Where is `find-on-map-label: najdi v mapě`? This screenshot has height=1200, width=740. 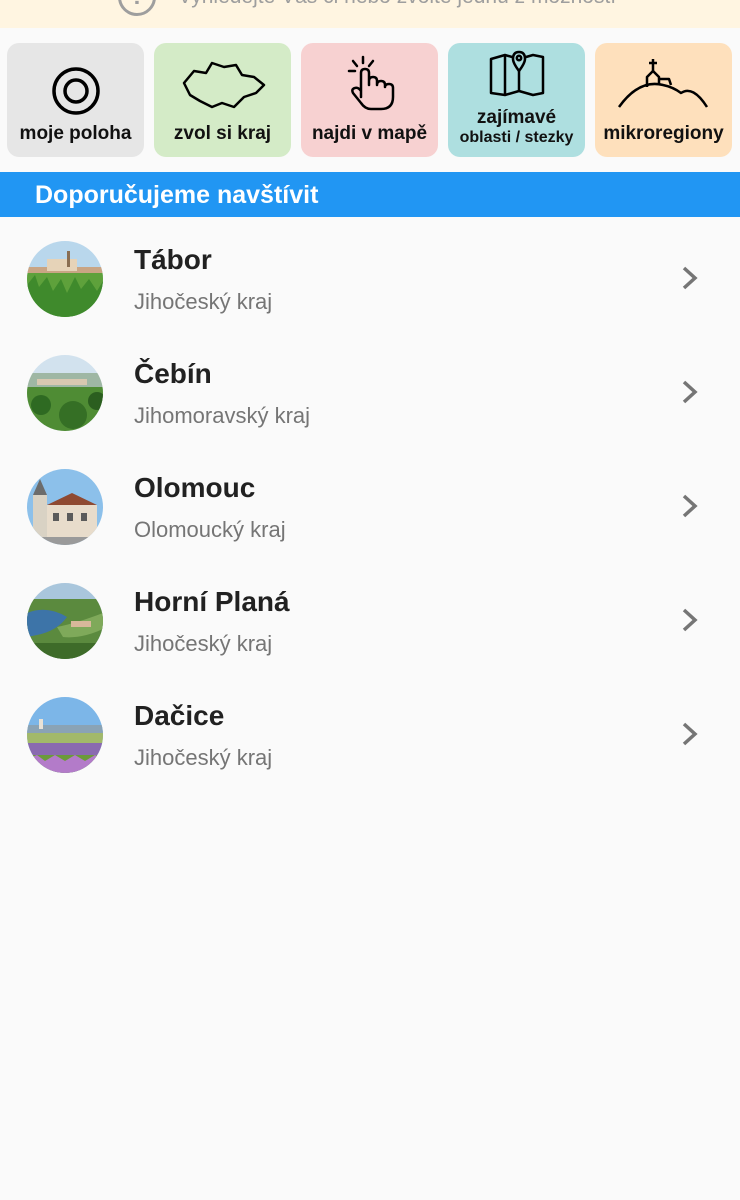
find-on-map-label: najdi v mapě is located at coordinates (369, 133).